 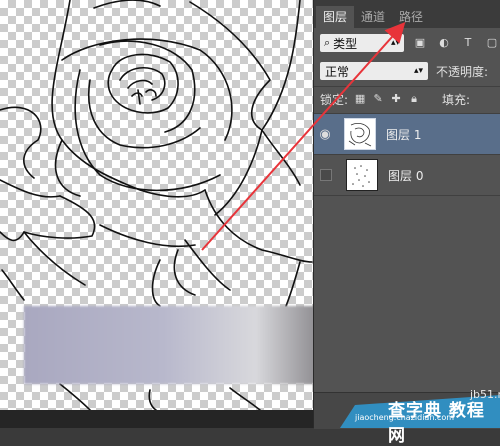 I want to click on watermark-url: jiaocheng.chazidian.com, so click(x=405, y=417).